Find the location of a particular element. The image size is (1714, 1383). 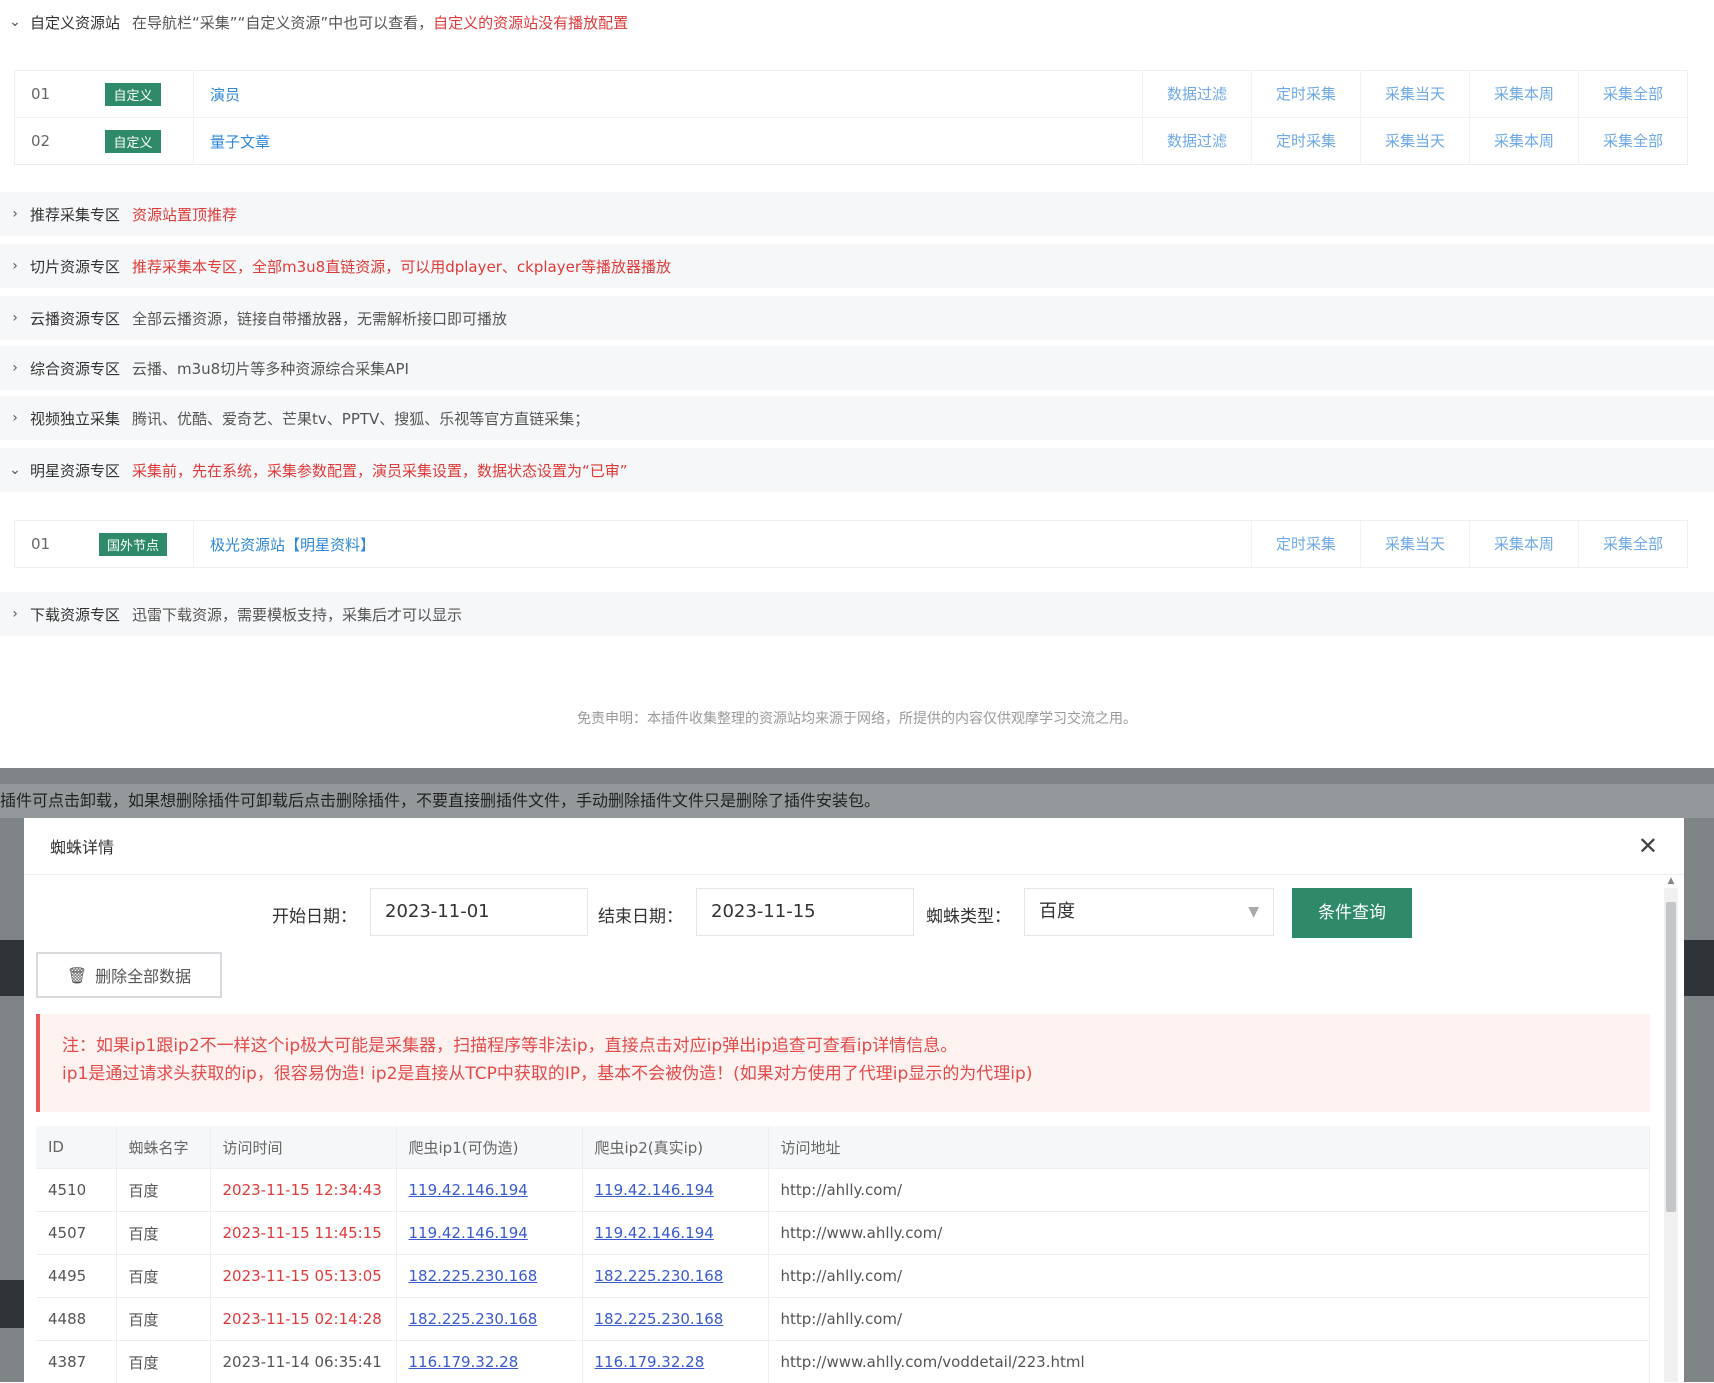

table-header-row: ID 蜘蛛名字 访问时间 爬虫ip1(可伪造) 爬虫ip2(真实ip) 访问地址 is located at coordinates (843, 1147).